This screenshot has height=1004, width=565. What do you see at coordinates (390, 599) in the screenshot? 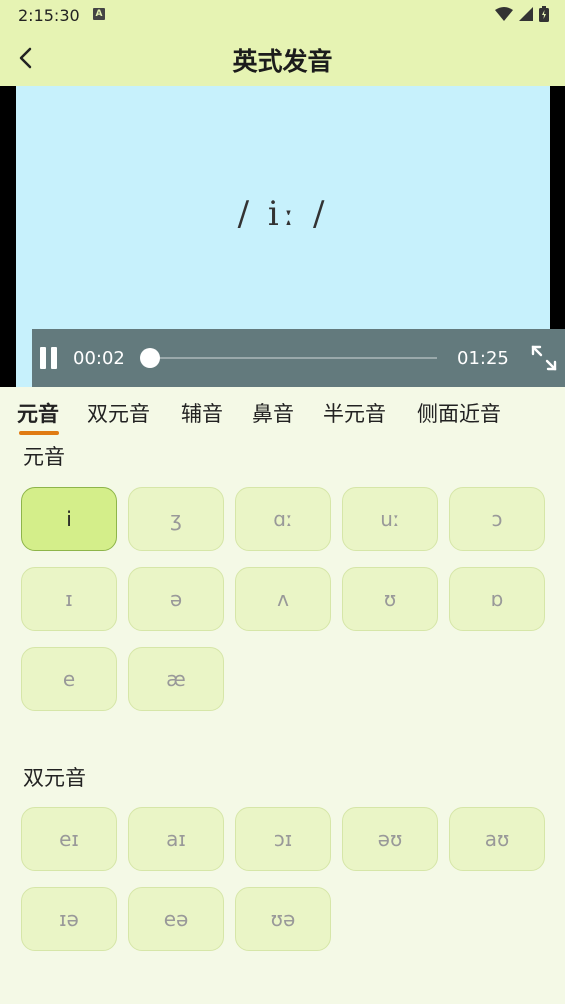
I see `phoneme-button: ʊ` at bounding box center [390, 599].